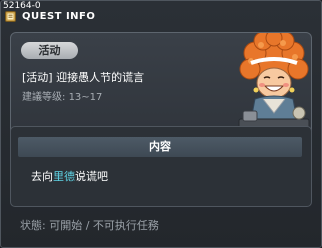  What do you see at coordinates (49, 50) in the screenshot?
I see `quest-category-badge: 活动` at bounding box center [49, 50].